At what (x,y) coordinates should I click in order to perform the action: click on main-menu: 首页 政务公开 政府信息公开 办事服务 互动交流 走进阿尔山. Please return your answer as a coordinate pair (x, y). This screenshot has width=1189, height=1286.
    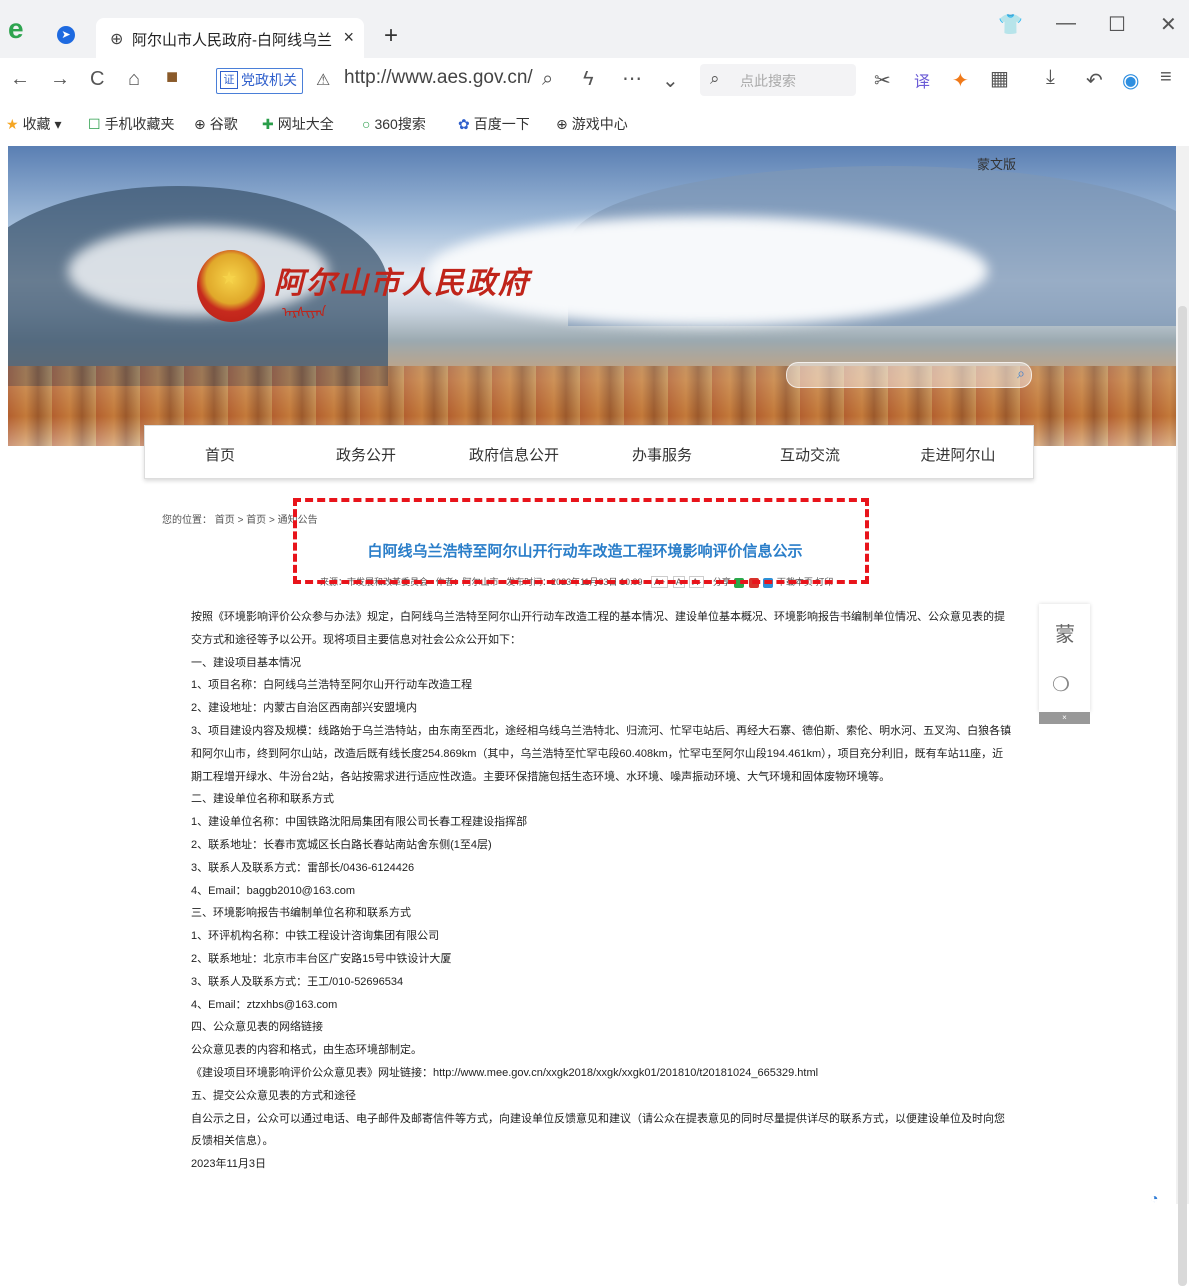
    Looking at the image, I should click on (589, 452).